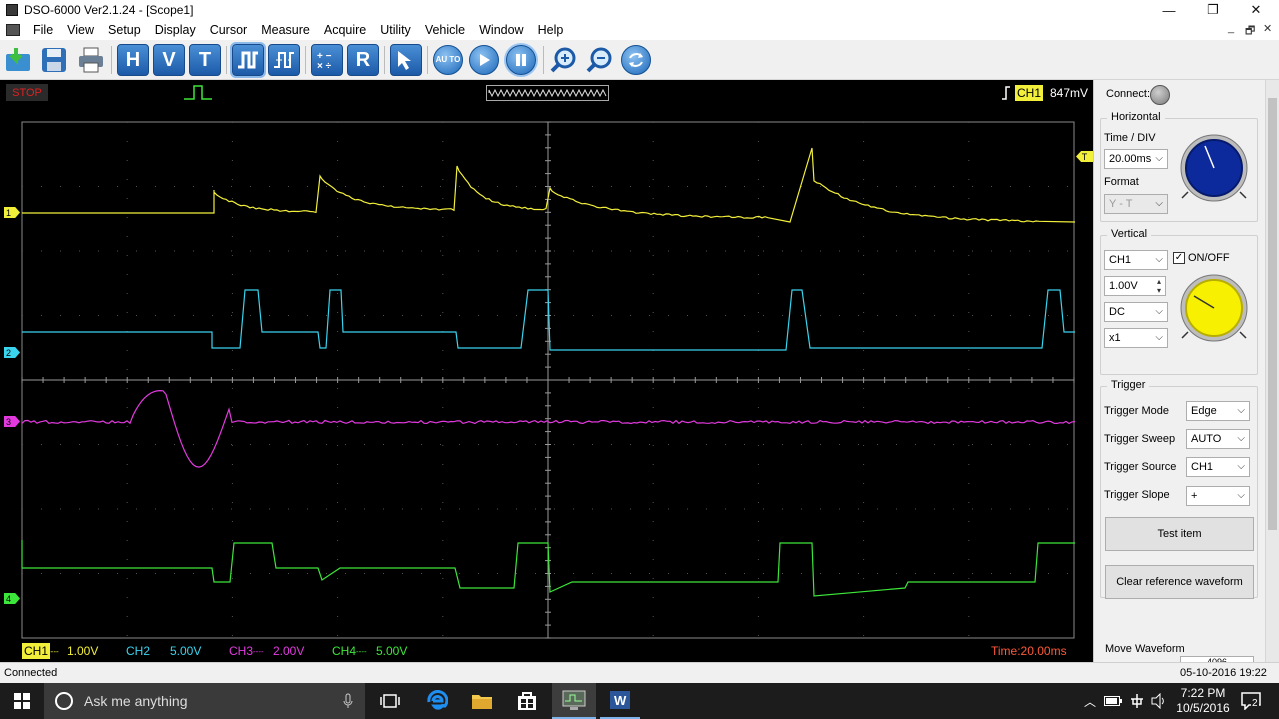  What do you see at coordinates (327, 60) in the screenshot?
I see `math-button: + − × ÷` at bounding box center [327, 60].